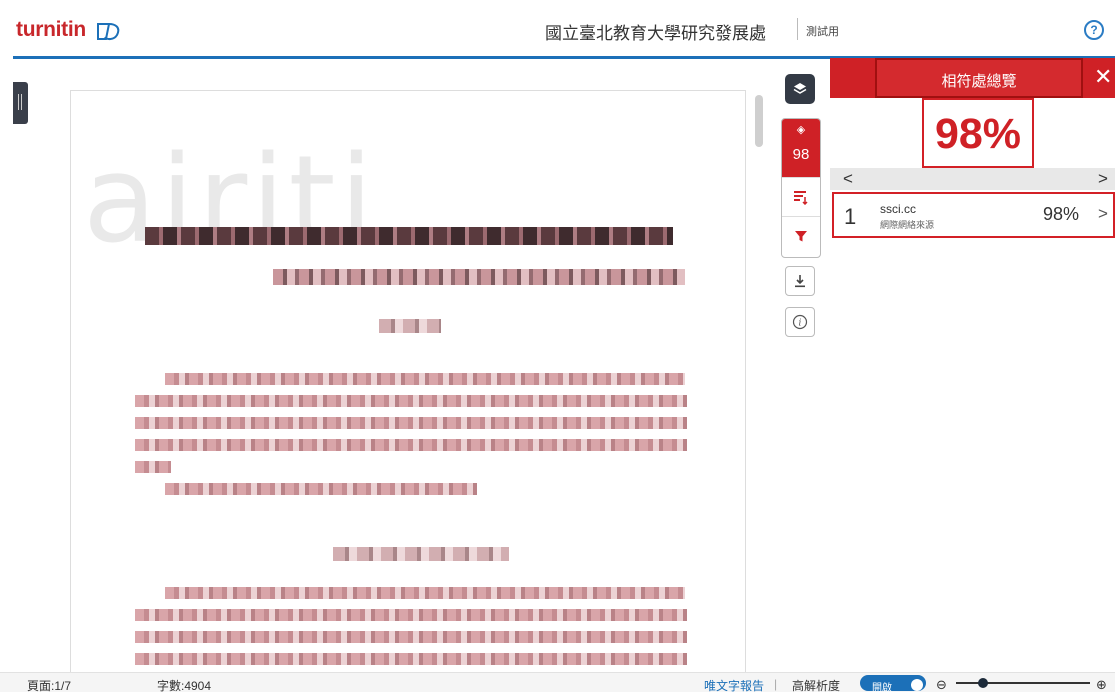 This screenshot has width=1115, height=692. I want to click on match-navigation-bar: < >, so click(972, 179).